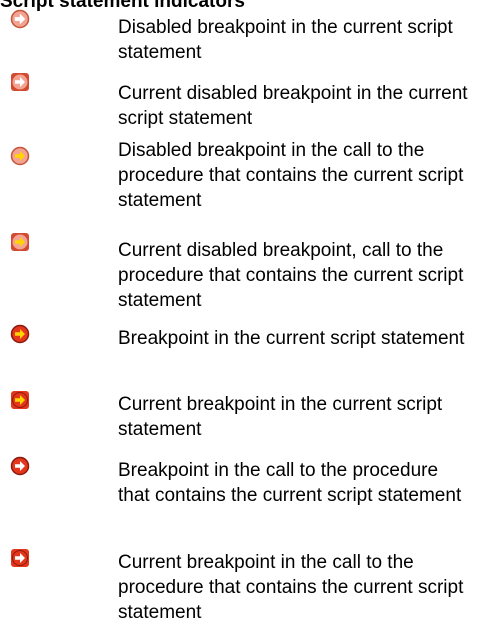  What do you see at coordinates (20, 242) in the screenshot?
I see `current-disabled-breakpoint-call-icon` at bounding box center [20, 242].